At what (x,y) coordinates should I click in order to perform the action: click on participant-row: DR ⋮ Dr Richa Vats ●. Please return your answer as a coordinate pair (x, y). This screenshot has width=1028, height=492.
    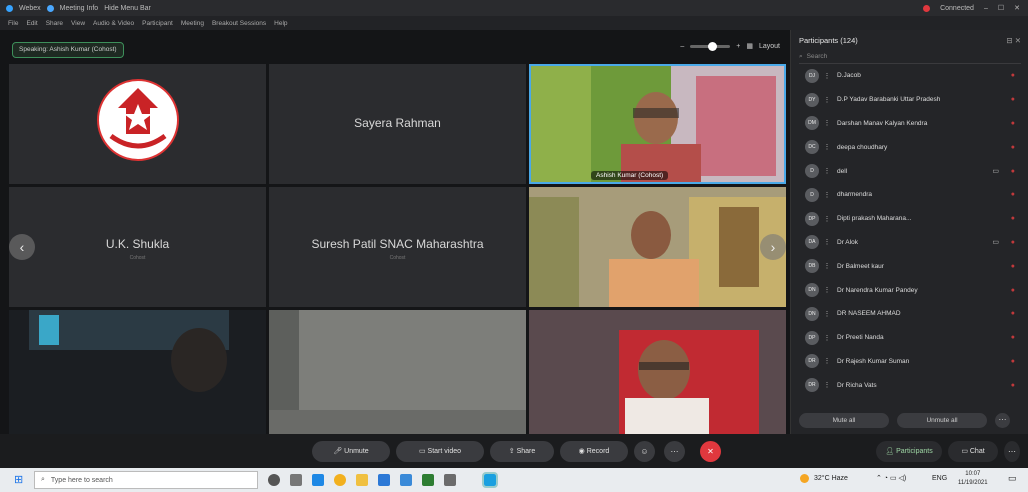
    Looking at the image, I should click on (909, 385).